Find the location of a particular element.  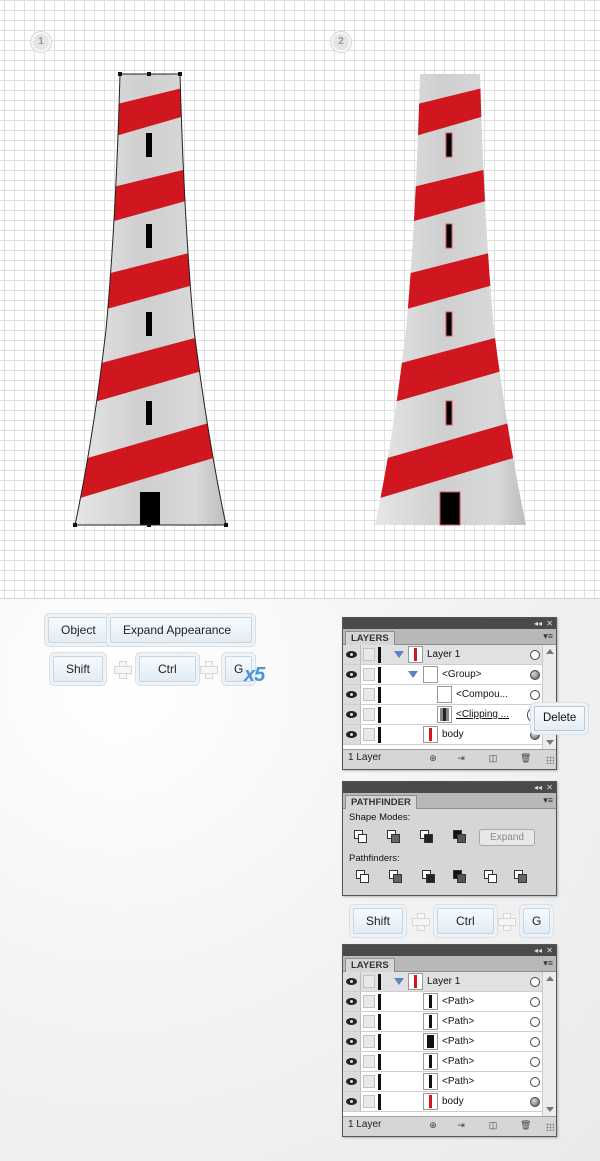

divide-icon is located at coordinates (363, 877).